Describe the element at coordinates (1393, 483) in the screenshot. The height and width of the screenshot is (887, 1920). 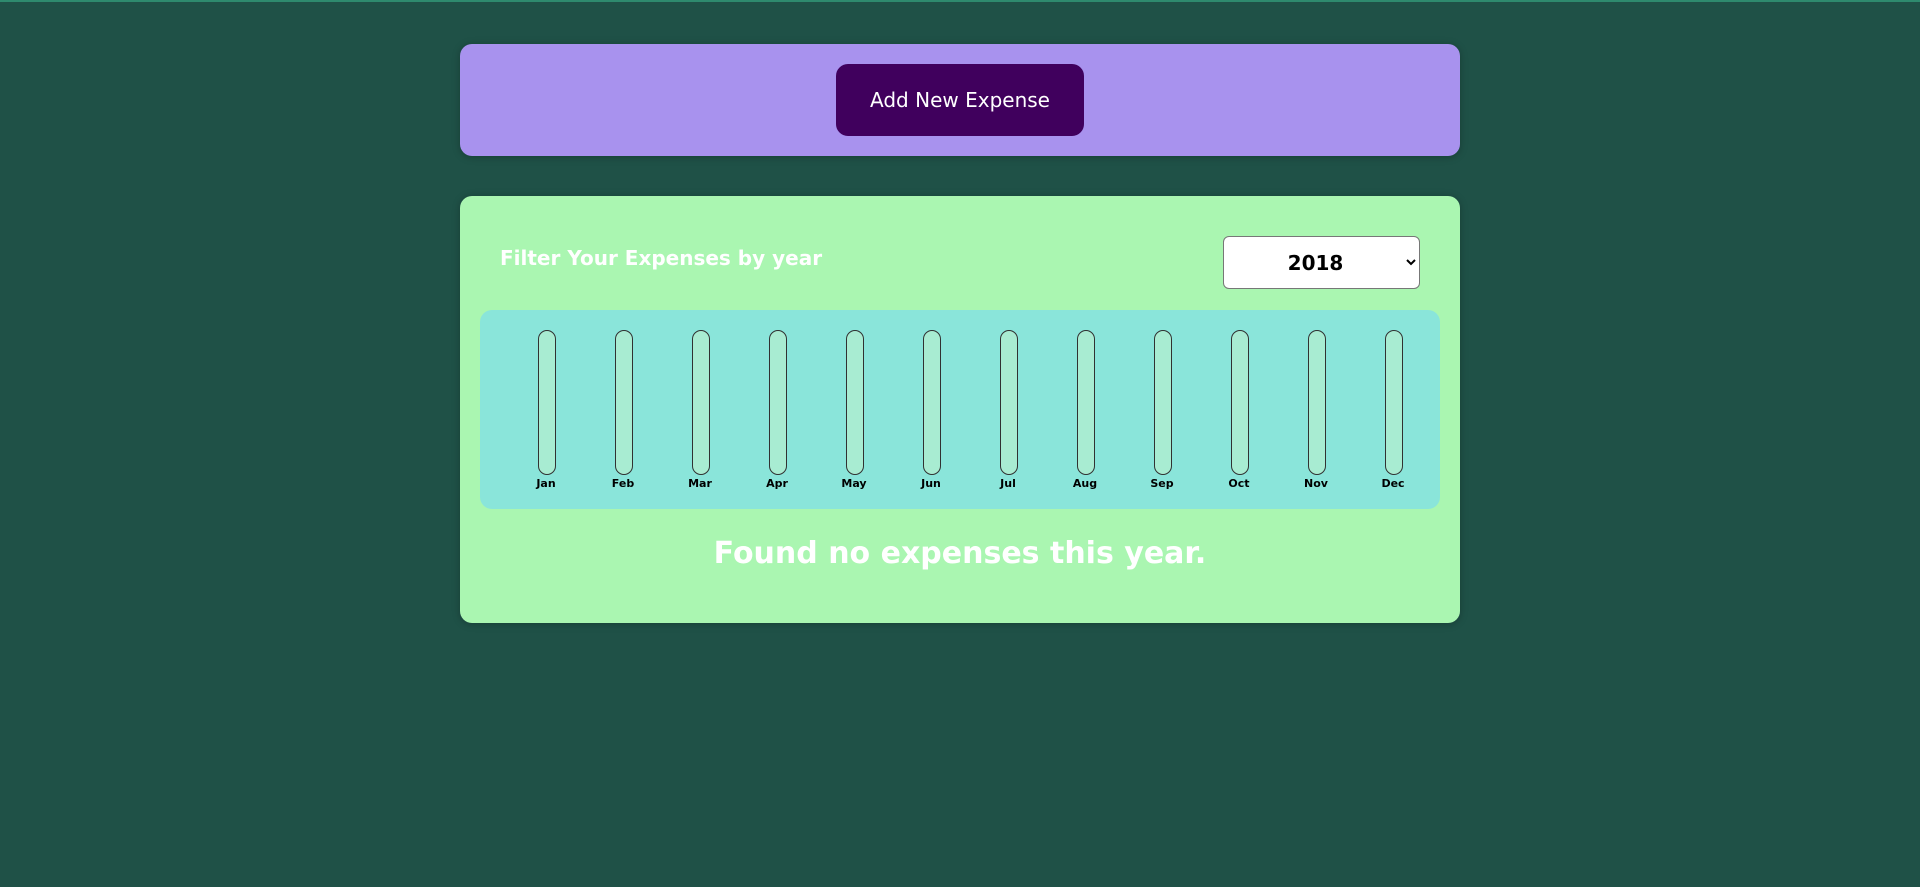
I see `chart-bar-label: Dec` at that location.